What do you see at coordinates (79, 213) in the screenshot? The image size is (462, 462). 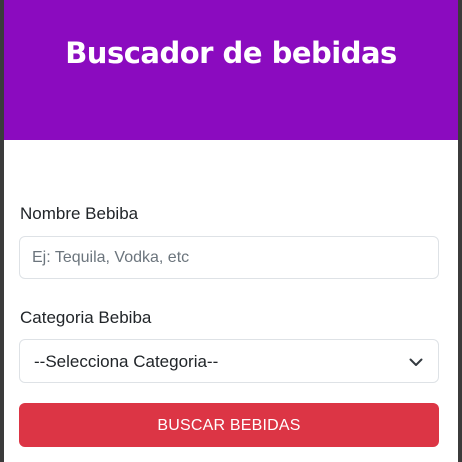 I see `drink-name-label: Nombre Bebiba` at bounding box center [79, 213].